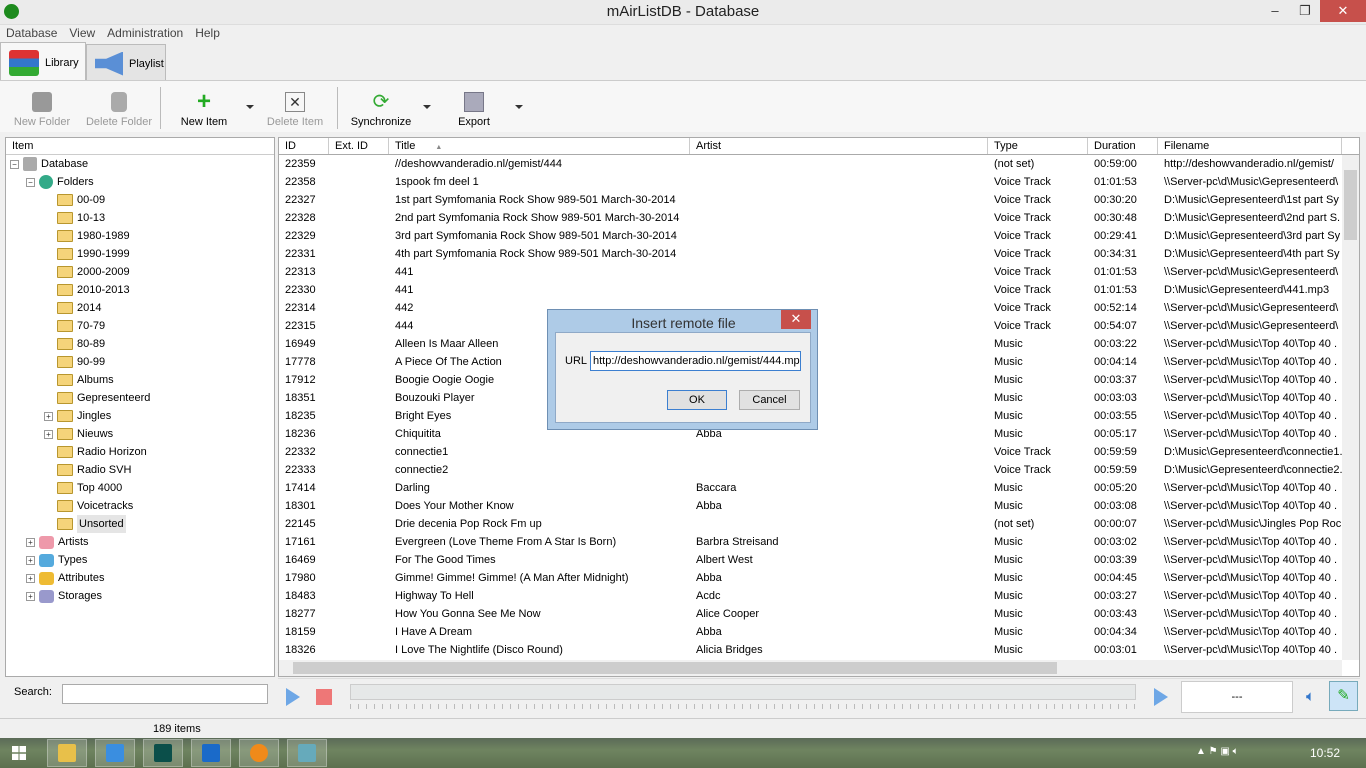  What do you see at coordinates (87, 236) in the screenshot?
I see `tree-node-folder: 1980-1989` at bounding box center [87, 236].